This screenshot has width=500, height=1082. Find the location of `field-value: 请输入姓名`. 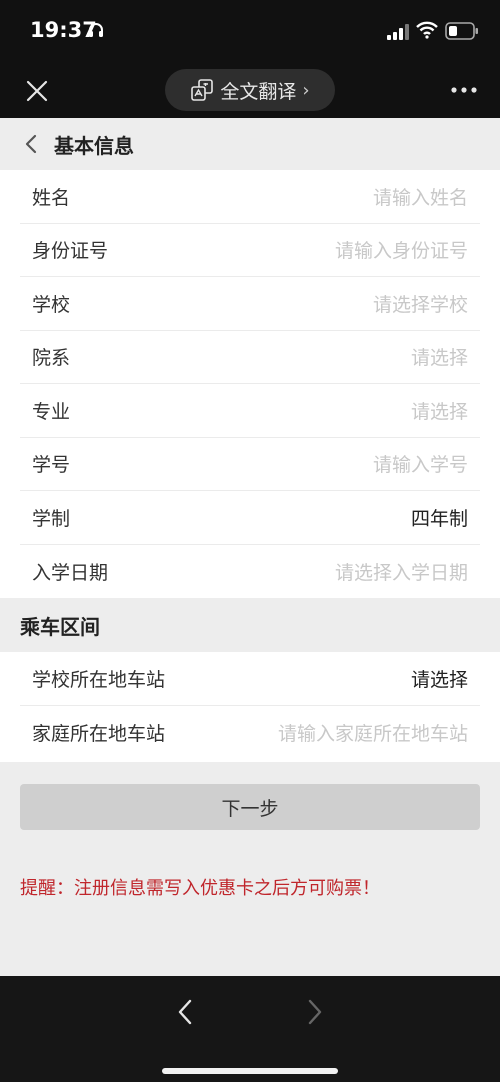

field-value: 请输入姓名 is located at coordinates (420, 196).